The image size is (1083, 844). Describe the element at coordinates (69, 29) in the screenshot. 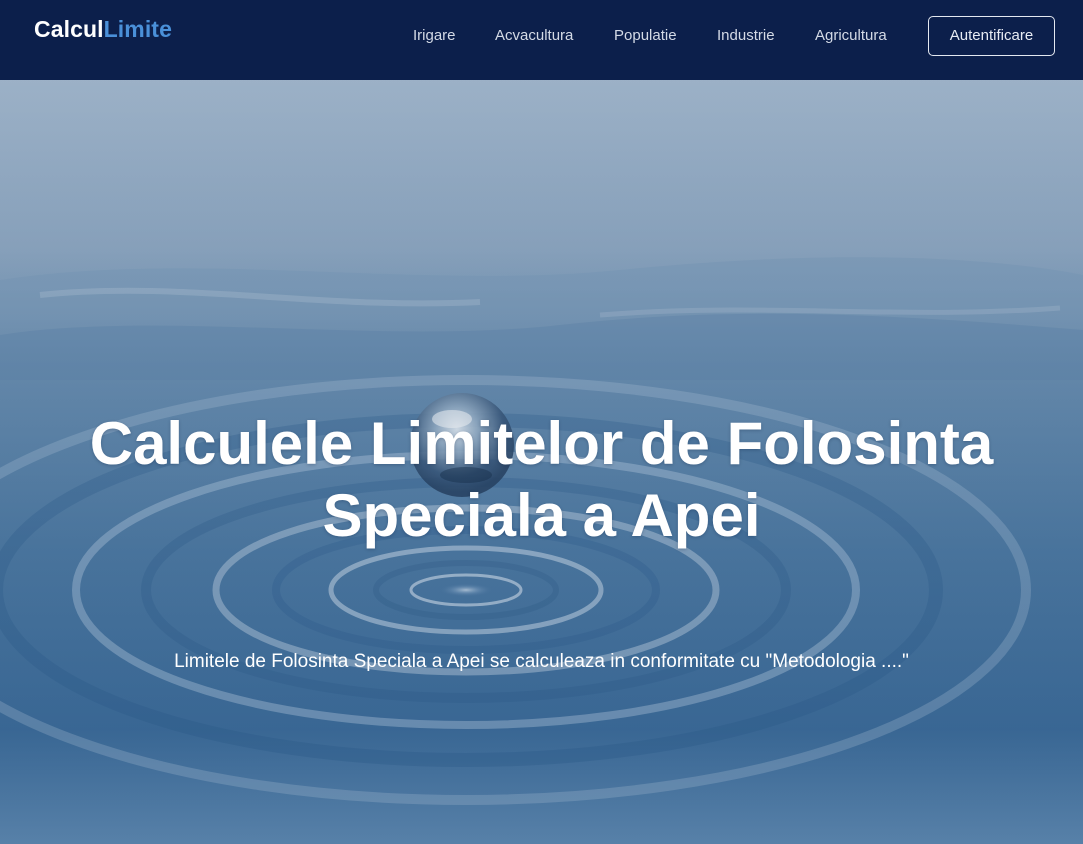

I see `brand-primary-text: Calcul` at that location.